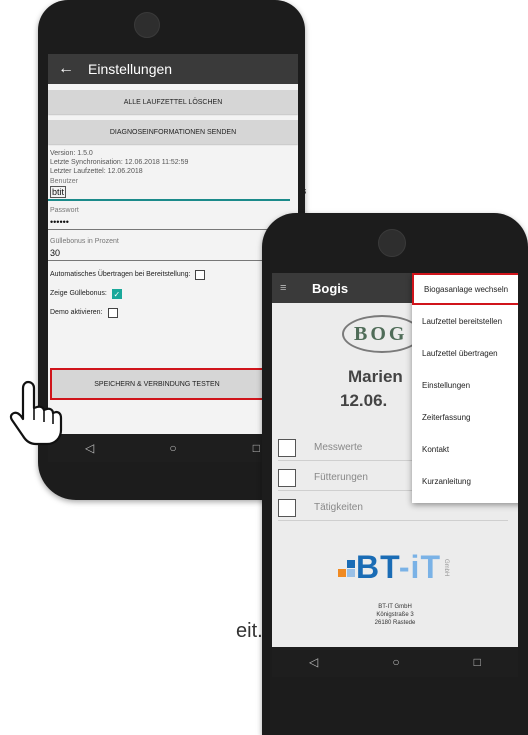  What do you see at coordinates (477, 662) in the screenshot?
I see `nav-recent-icon: □` at bounding box center [477, 662].